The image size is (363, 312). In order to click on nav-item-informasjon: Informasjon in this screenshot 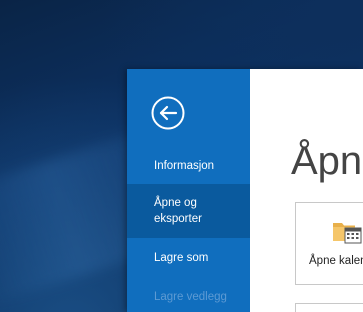, I will do `click(188, 166)`.